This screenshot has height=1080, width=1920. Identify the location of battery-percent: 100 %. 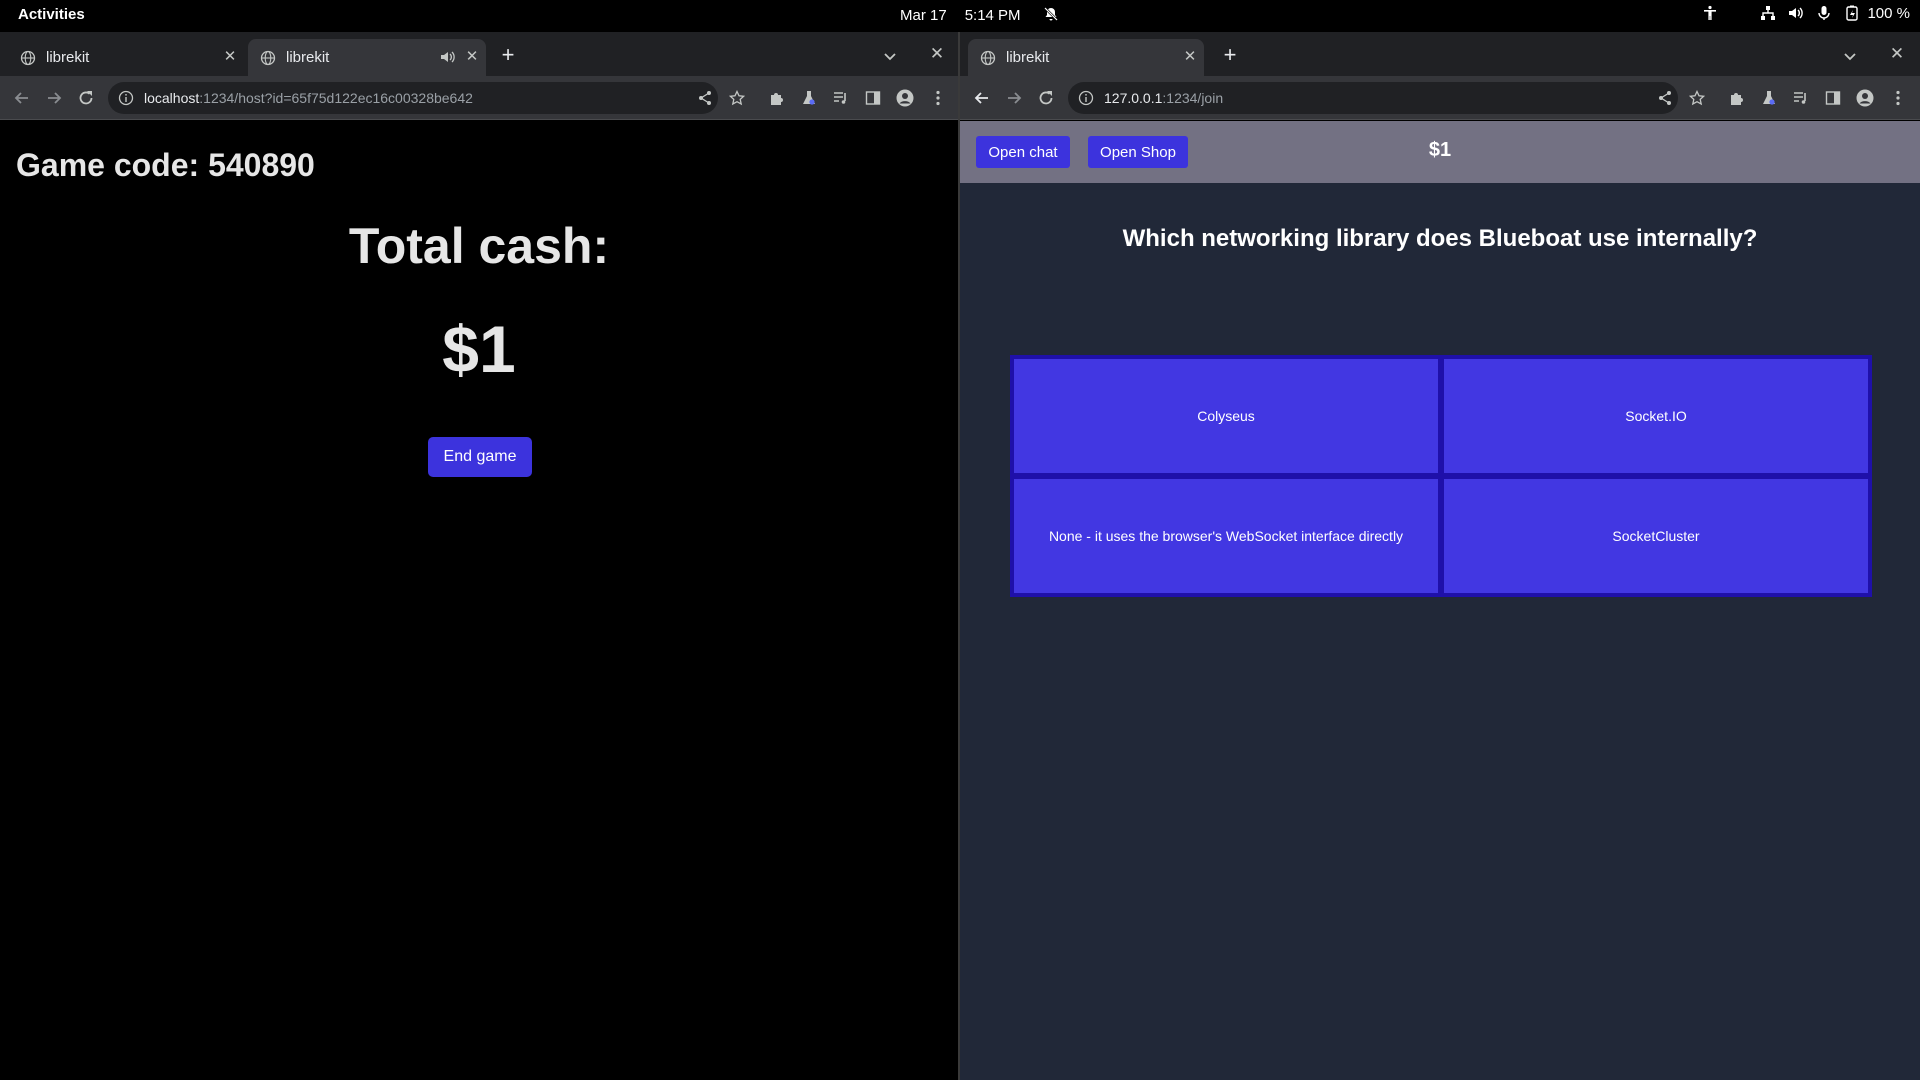
(1888, 13).